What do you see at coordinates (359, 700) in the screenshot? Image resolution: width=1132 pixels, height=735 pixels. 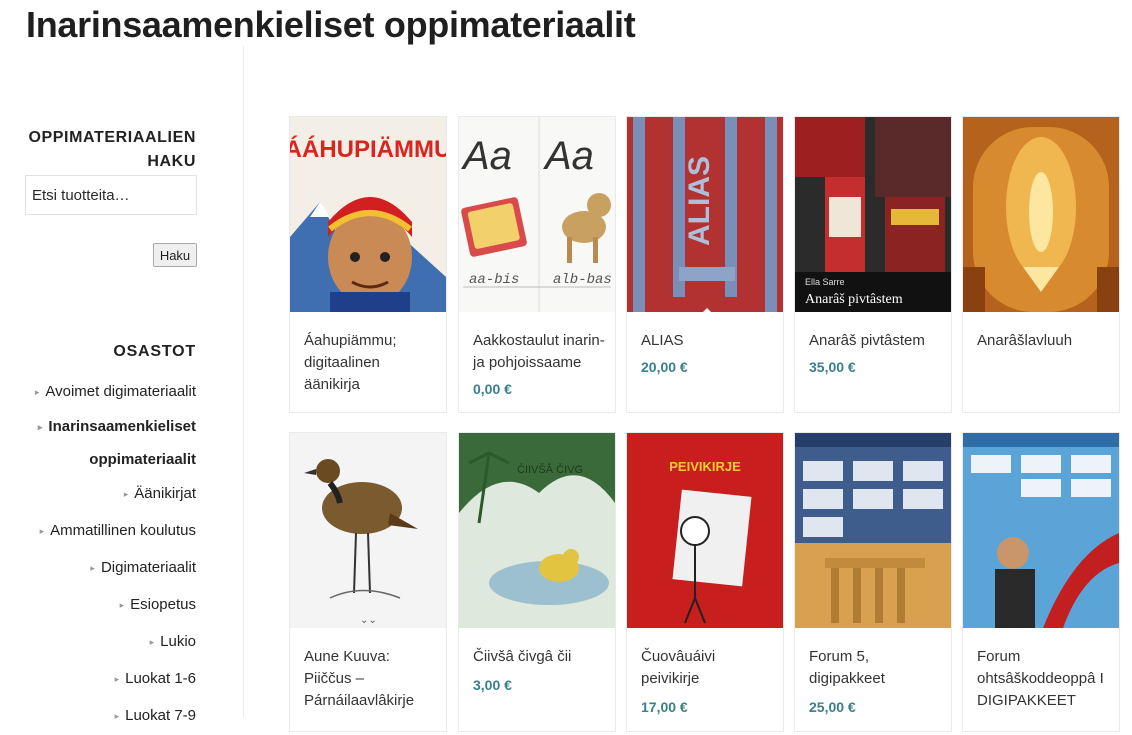 I see `product-title-line3: Párnáilaavlâkirje` at bounding box center [359, 700].